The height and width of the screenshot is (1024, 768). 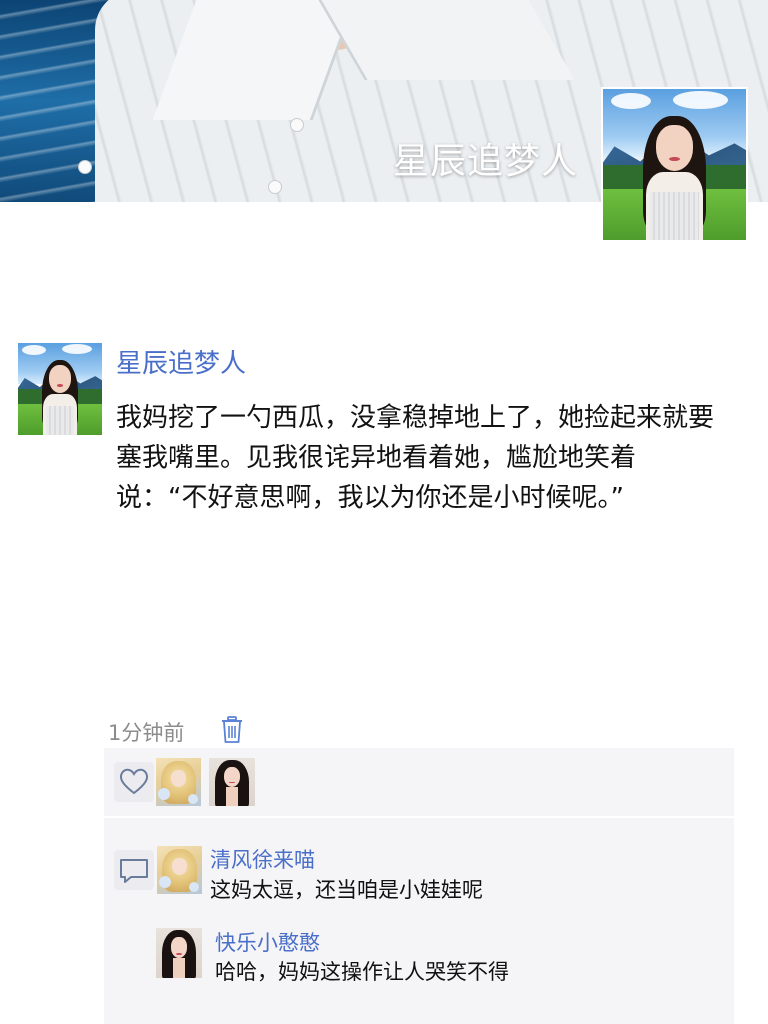 I want to click on comment-author: 快乐小憨憨, so click(x=267, y=942).